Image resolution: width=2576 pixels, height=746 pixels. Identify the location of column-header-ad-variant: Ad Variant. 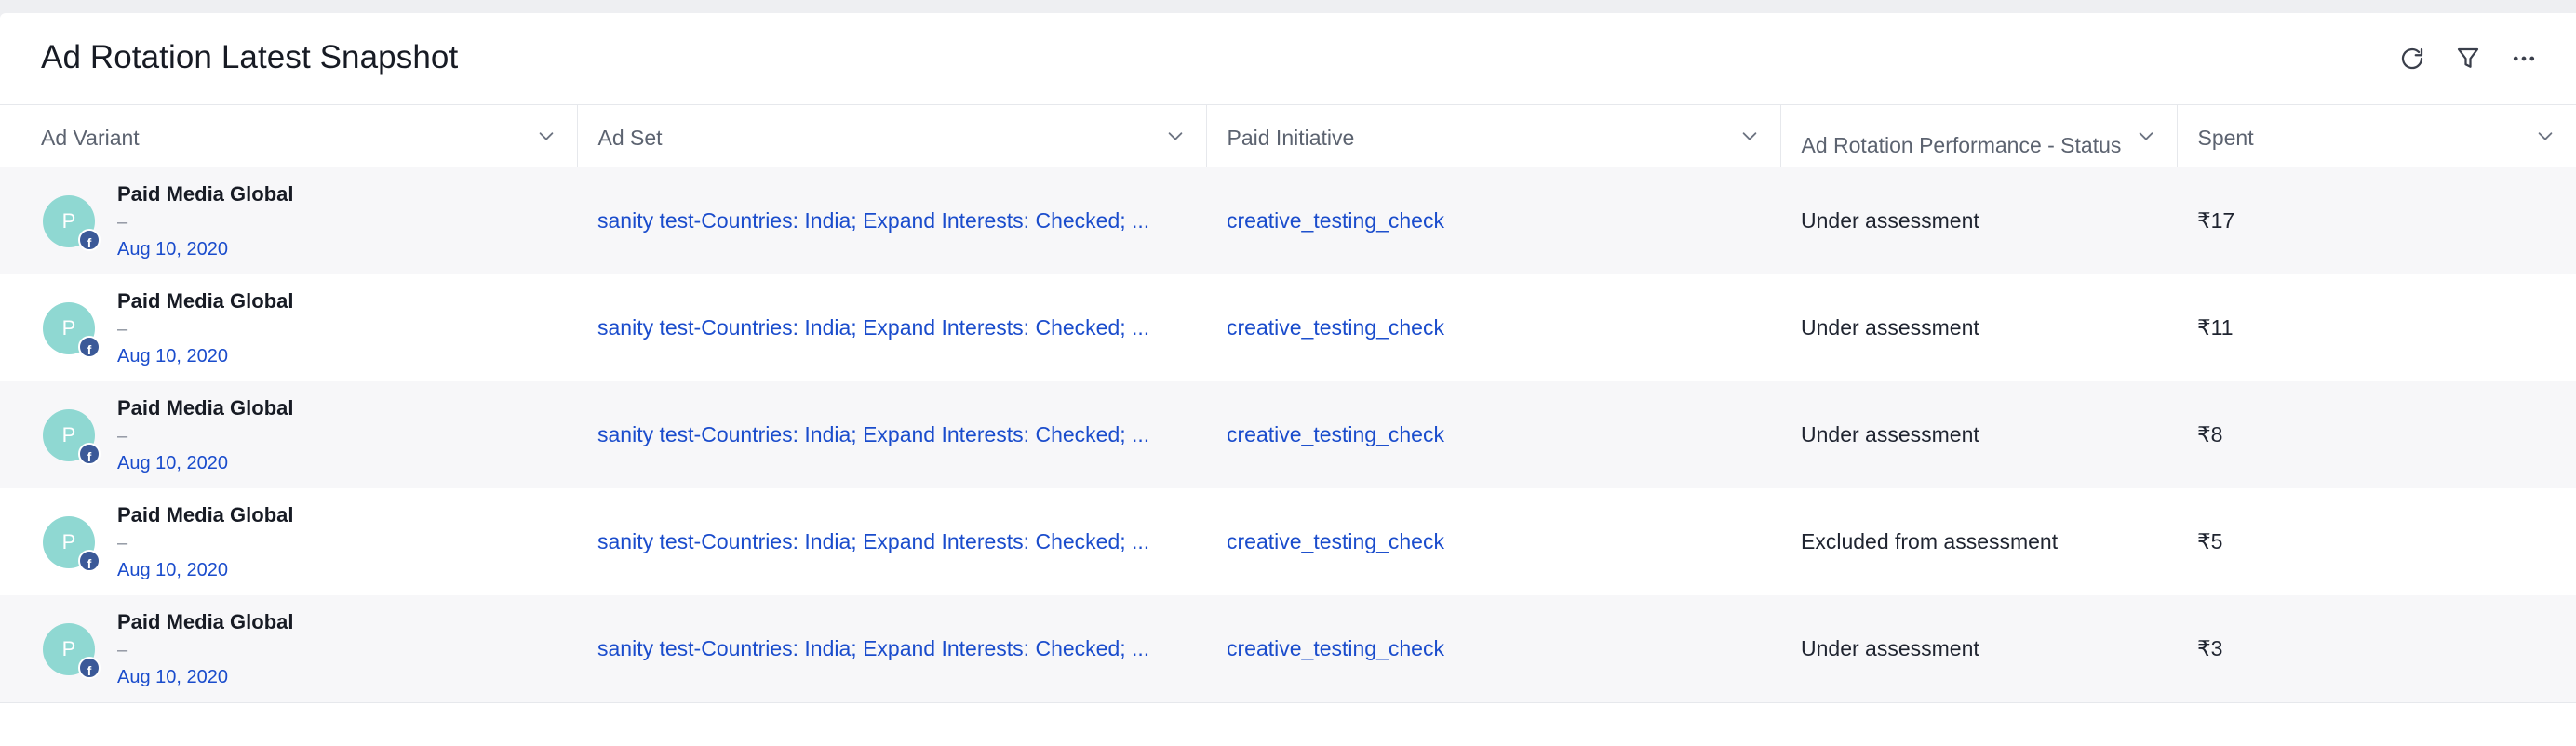
(289, 136).